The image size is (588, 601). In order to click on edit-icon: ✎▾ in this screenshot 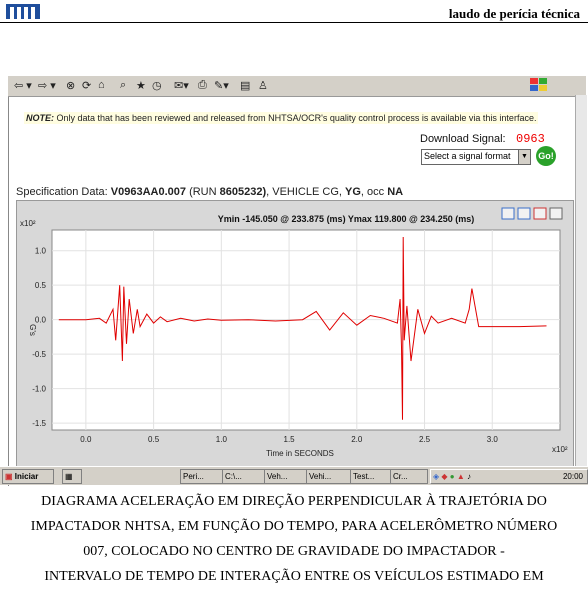, I will do `click(221, 85)`.